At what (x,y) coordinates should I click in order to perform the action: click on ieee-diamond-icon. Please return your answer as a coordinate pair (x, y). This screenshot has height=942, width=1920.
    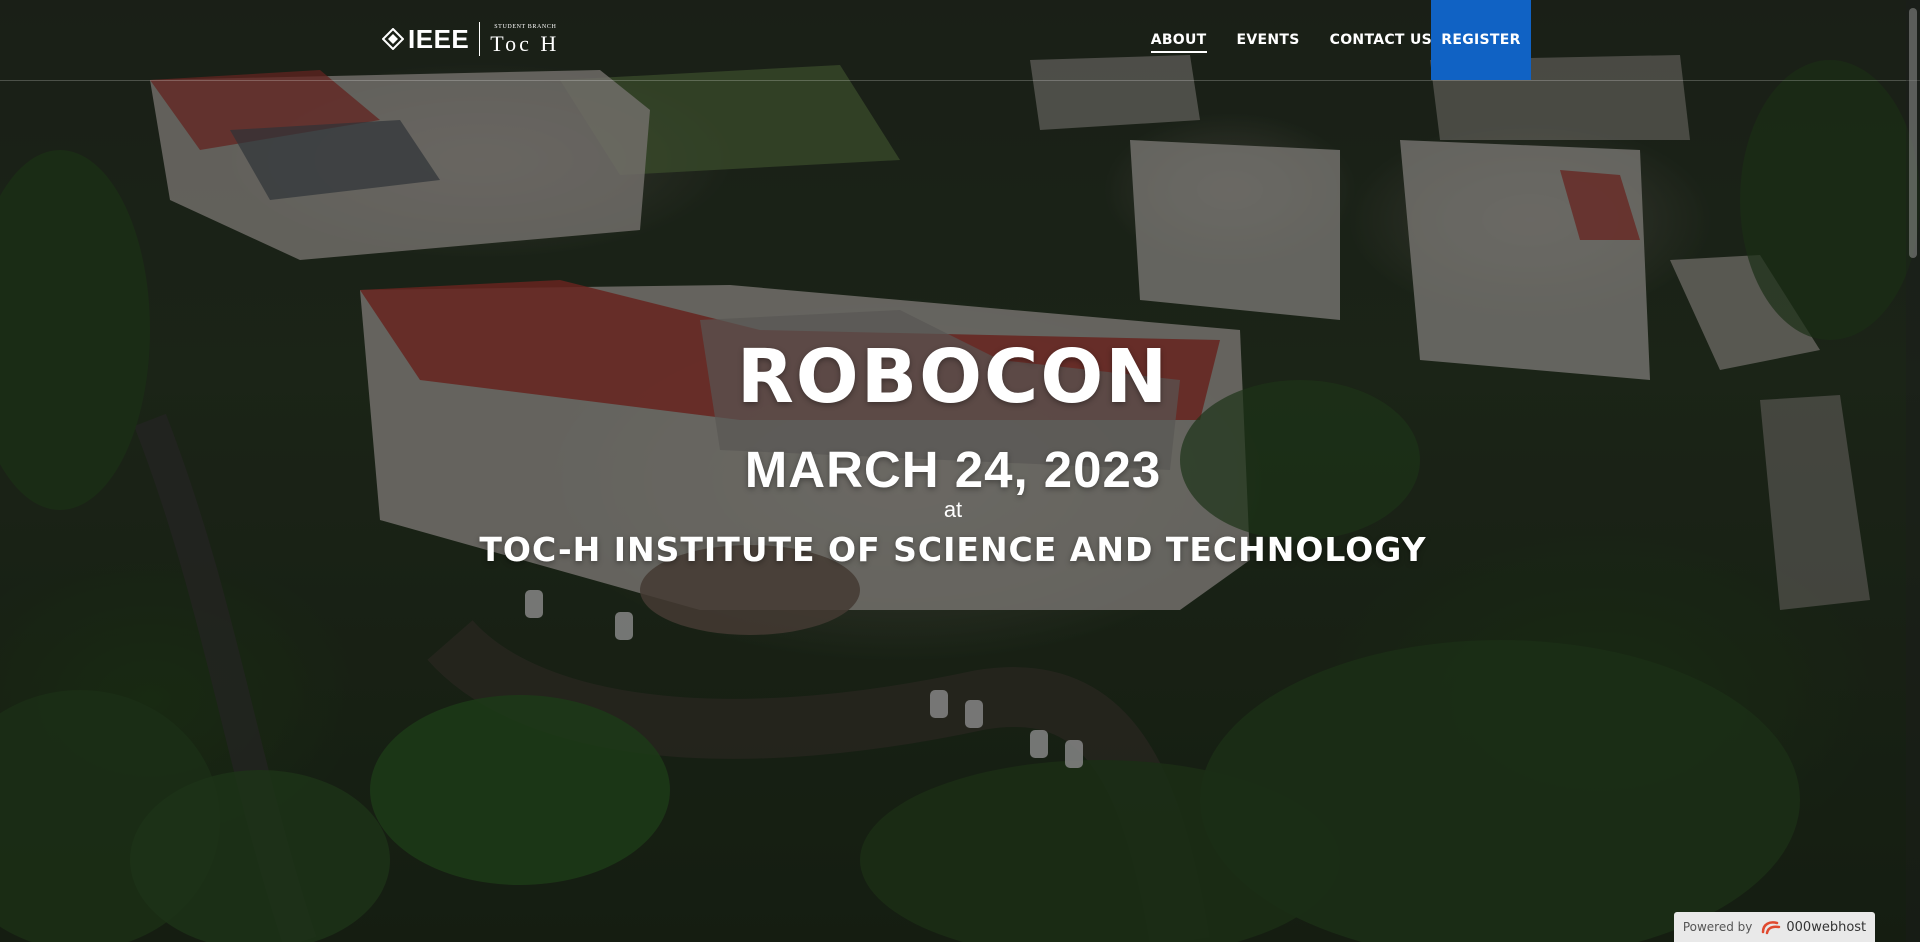
    Looking at the image, I should click on (393, 39).